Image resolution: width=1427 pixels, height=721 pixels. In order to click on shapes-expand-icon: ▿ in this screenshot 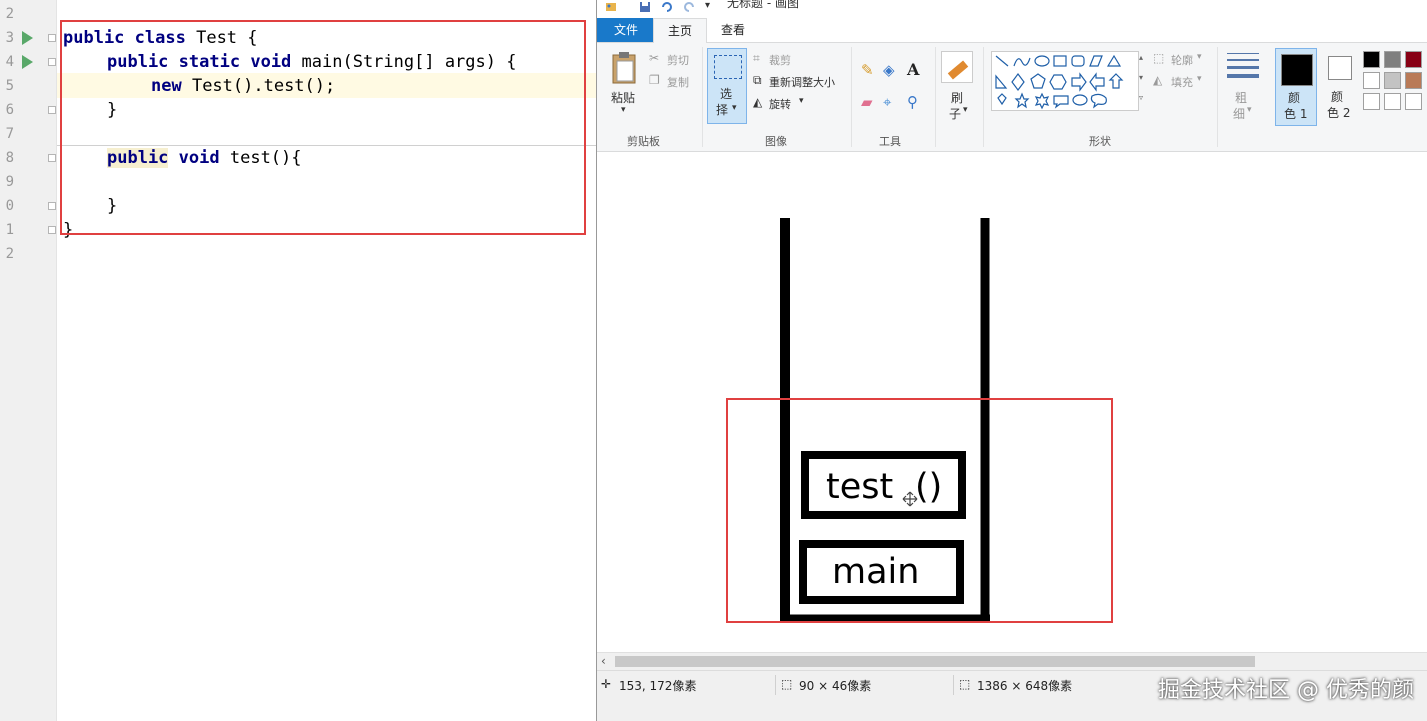, I will do `click(1141, 97)`.